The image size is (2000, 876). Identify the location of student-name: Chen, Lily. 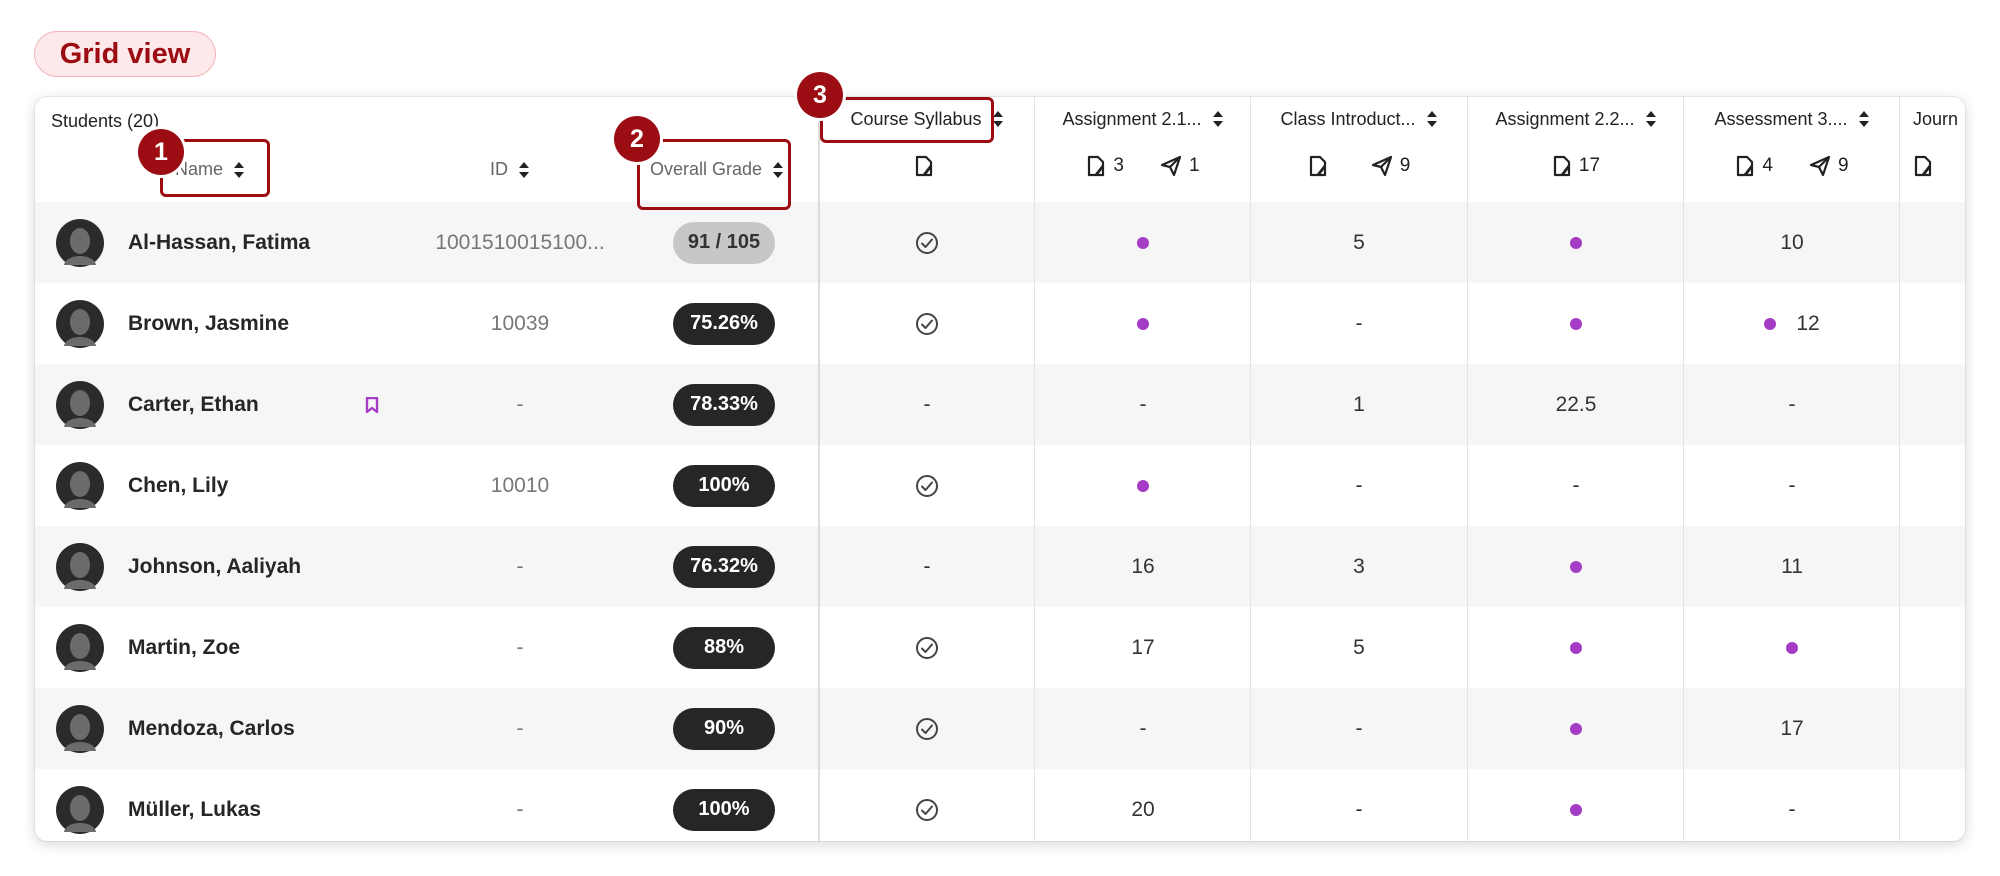
(178, 486).